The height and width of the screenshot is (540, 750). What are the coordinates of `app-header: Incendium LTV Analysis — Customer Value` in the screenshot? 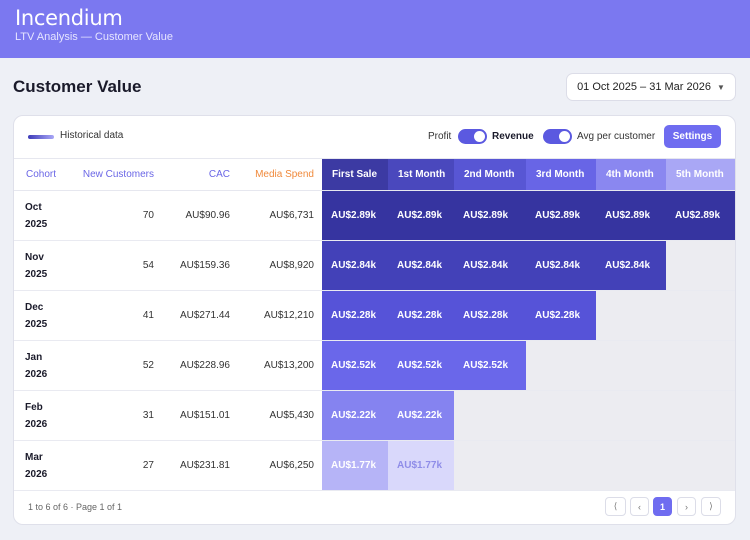 It's located at (375, 29).